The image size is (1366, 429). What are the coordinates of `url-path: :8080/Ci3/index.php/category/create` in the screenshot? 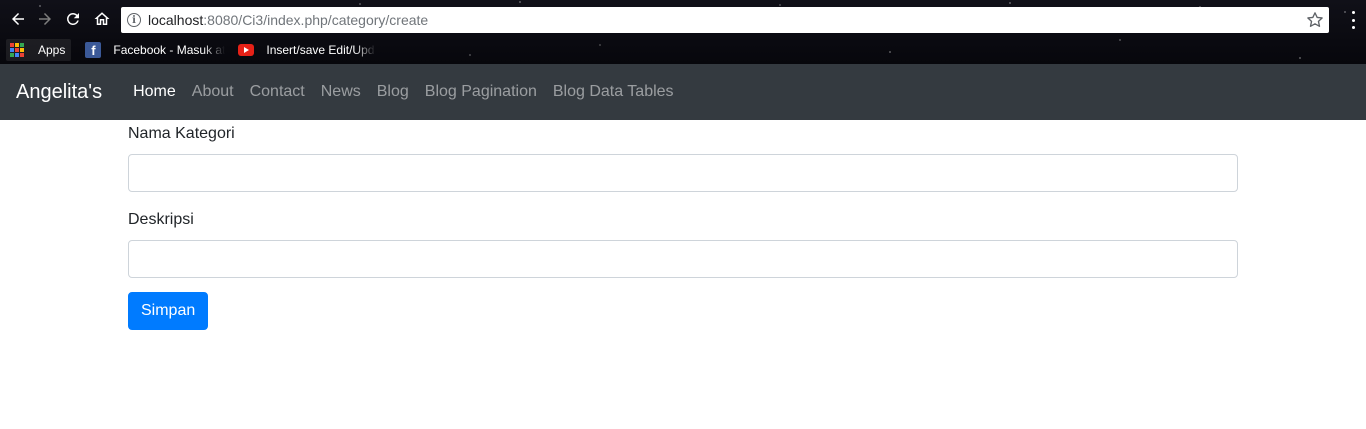 It's located at (316, 20).